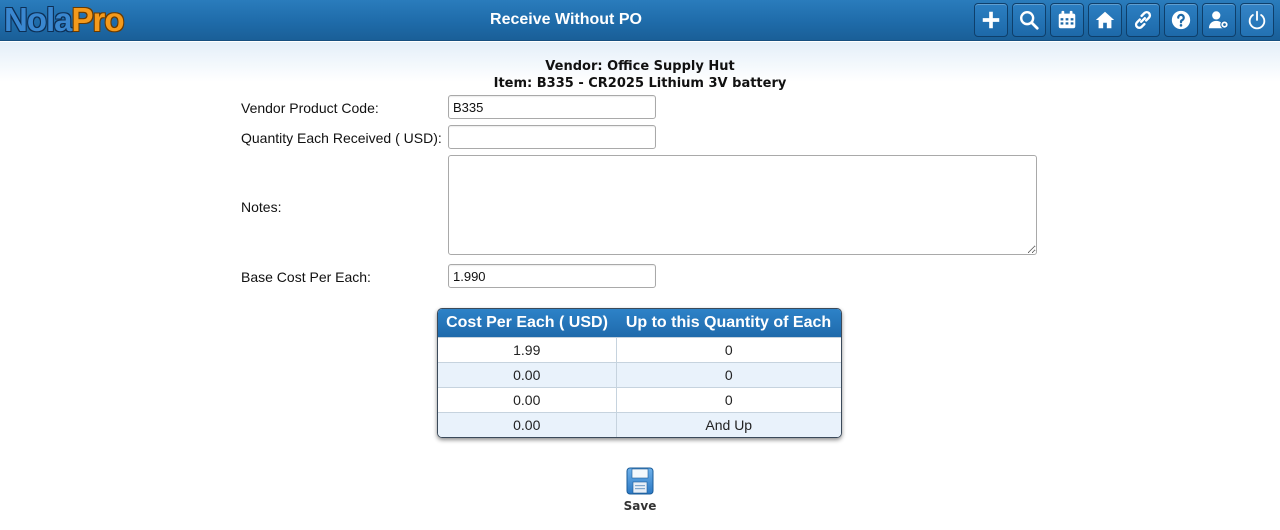 The image size is (1280, 530). I want to click on link-icon, so click(1143, 20).